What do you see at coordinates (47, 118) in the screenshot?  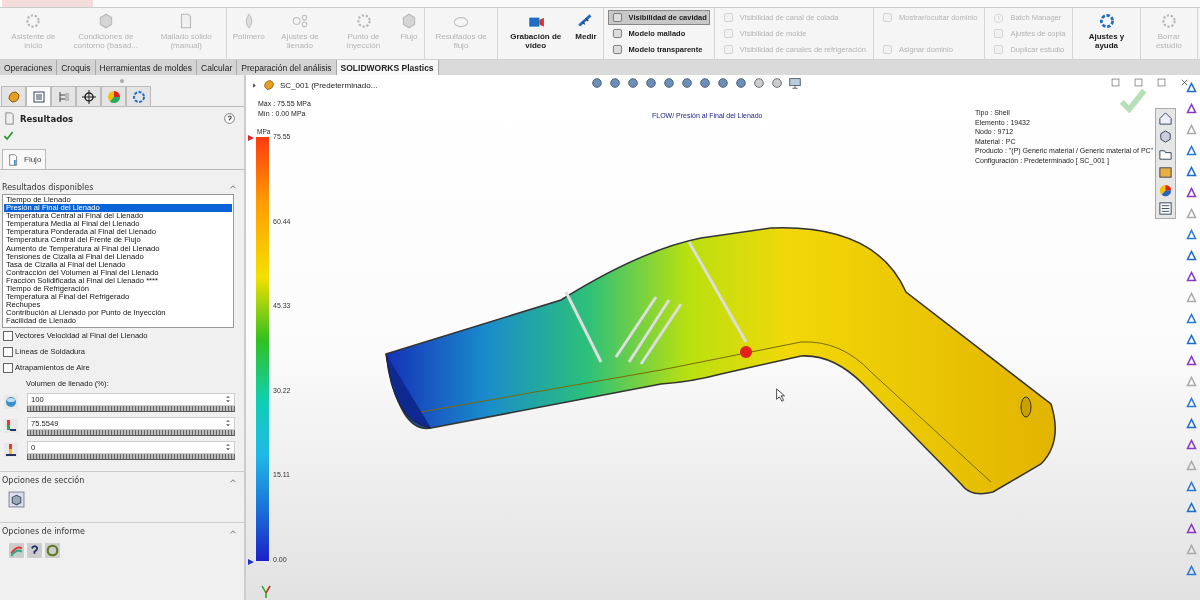 I see `panel-title: Resultados` at bounding box center [47, 118].